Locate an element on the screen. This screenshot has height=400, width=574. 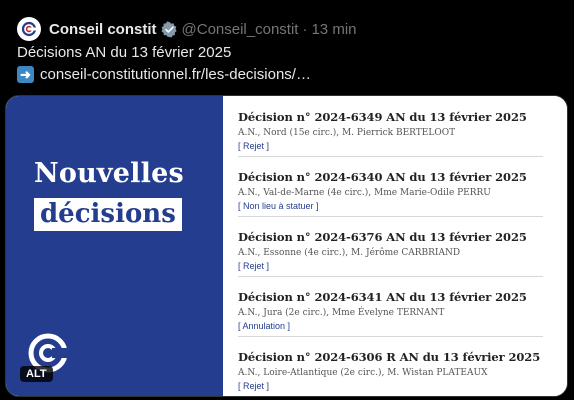
avatar is located at coordinates (29, 29).